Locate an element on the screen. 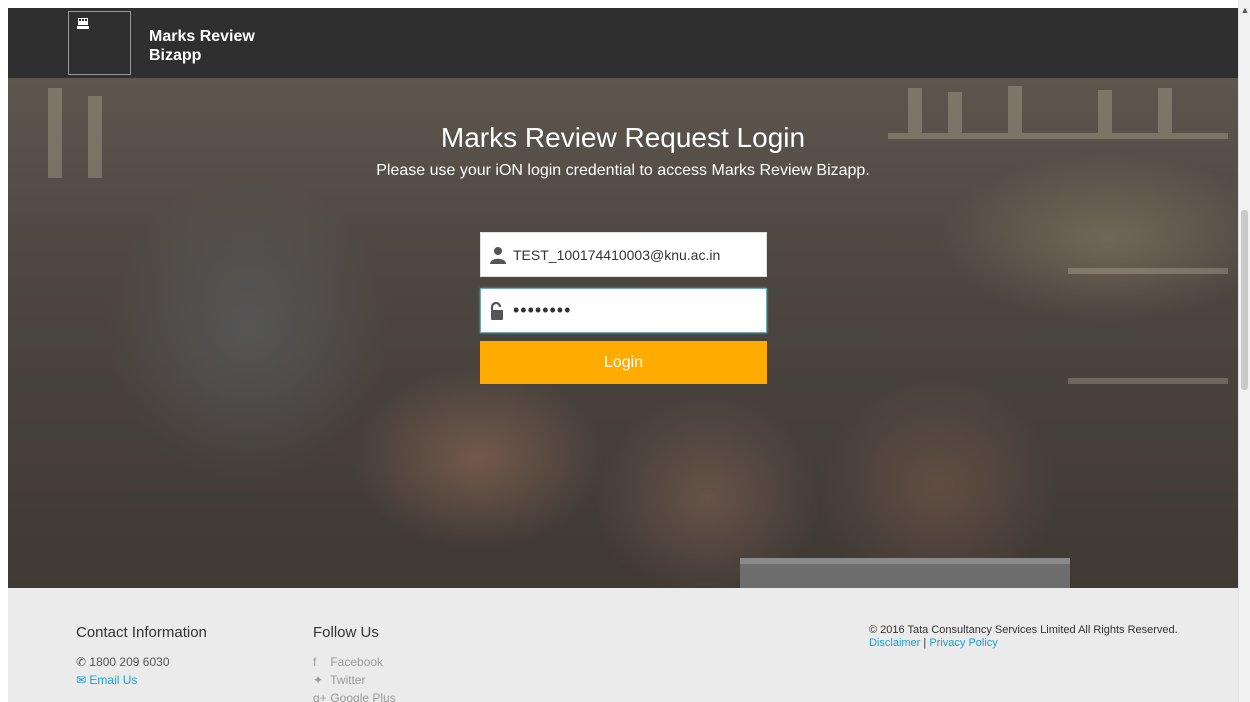 This screenshot has height=702, width=1250. brand-name: Marks Review Bizapp is located at coordinates (202, 46).